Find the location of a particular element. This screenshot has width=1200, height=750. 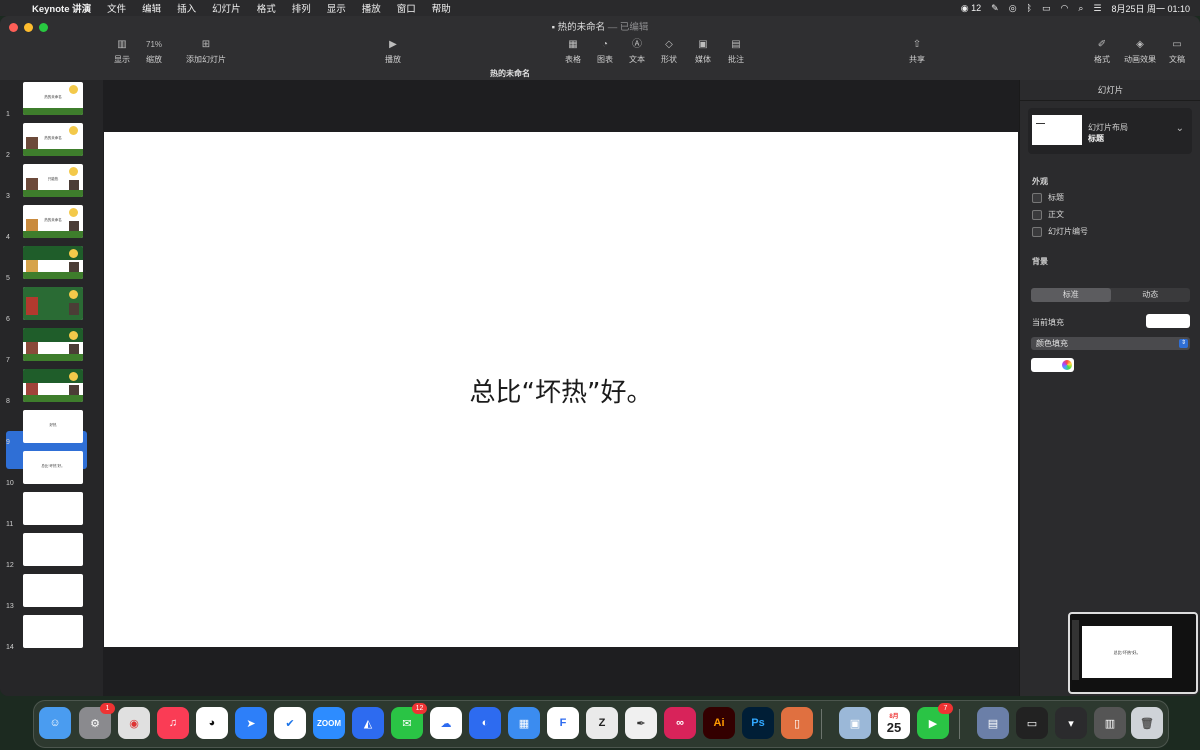

format-button: ✐ 格式 is located at coordinates (1102, 51).